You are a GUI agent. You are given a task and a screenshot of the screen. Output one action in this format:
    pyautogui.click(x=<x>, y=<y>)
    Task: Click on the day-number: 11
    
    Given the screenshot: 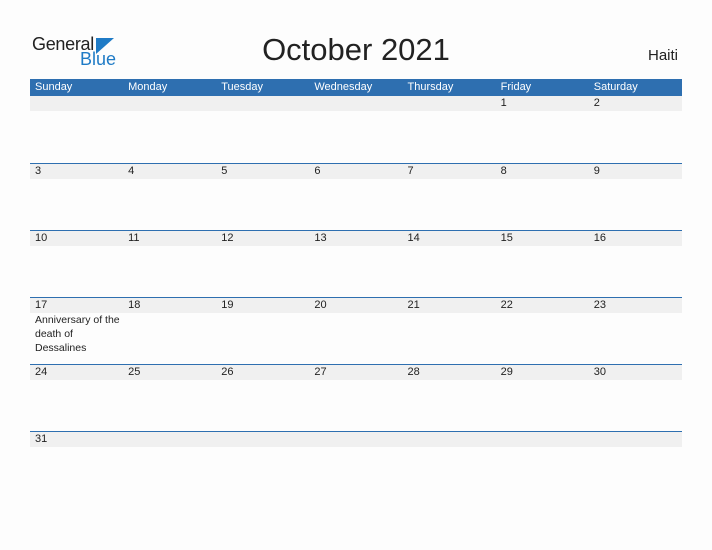 What is the action you would take?
    pyautogui.click(x=134, y=238)
    